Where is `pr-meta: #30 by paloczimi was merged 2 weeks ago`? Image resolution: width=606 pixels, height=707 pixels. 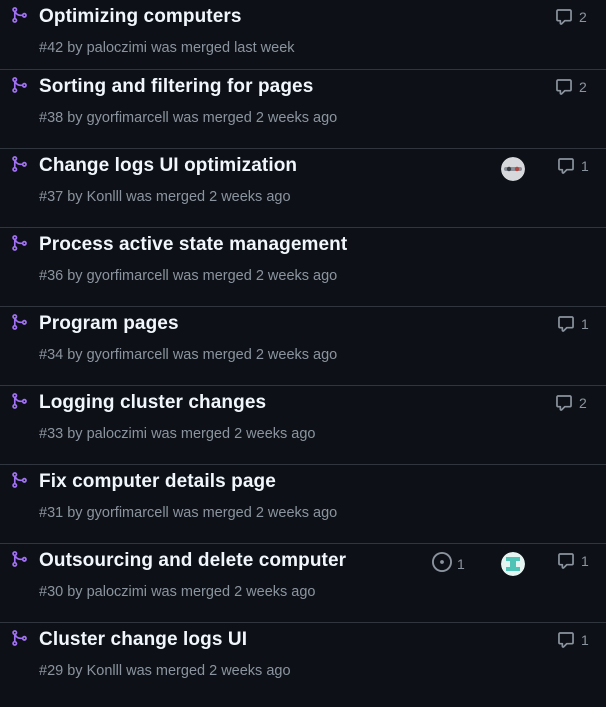 pr-meta: #30 by paloczimi was merged 2 weeks ago is located at coordinates (177, 592).